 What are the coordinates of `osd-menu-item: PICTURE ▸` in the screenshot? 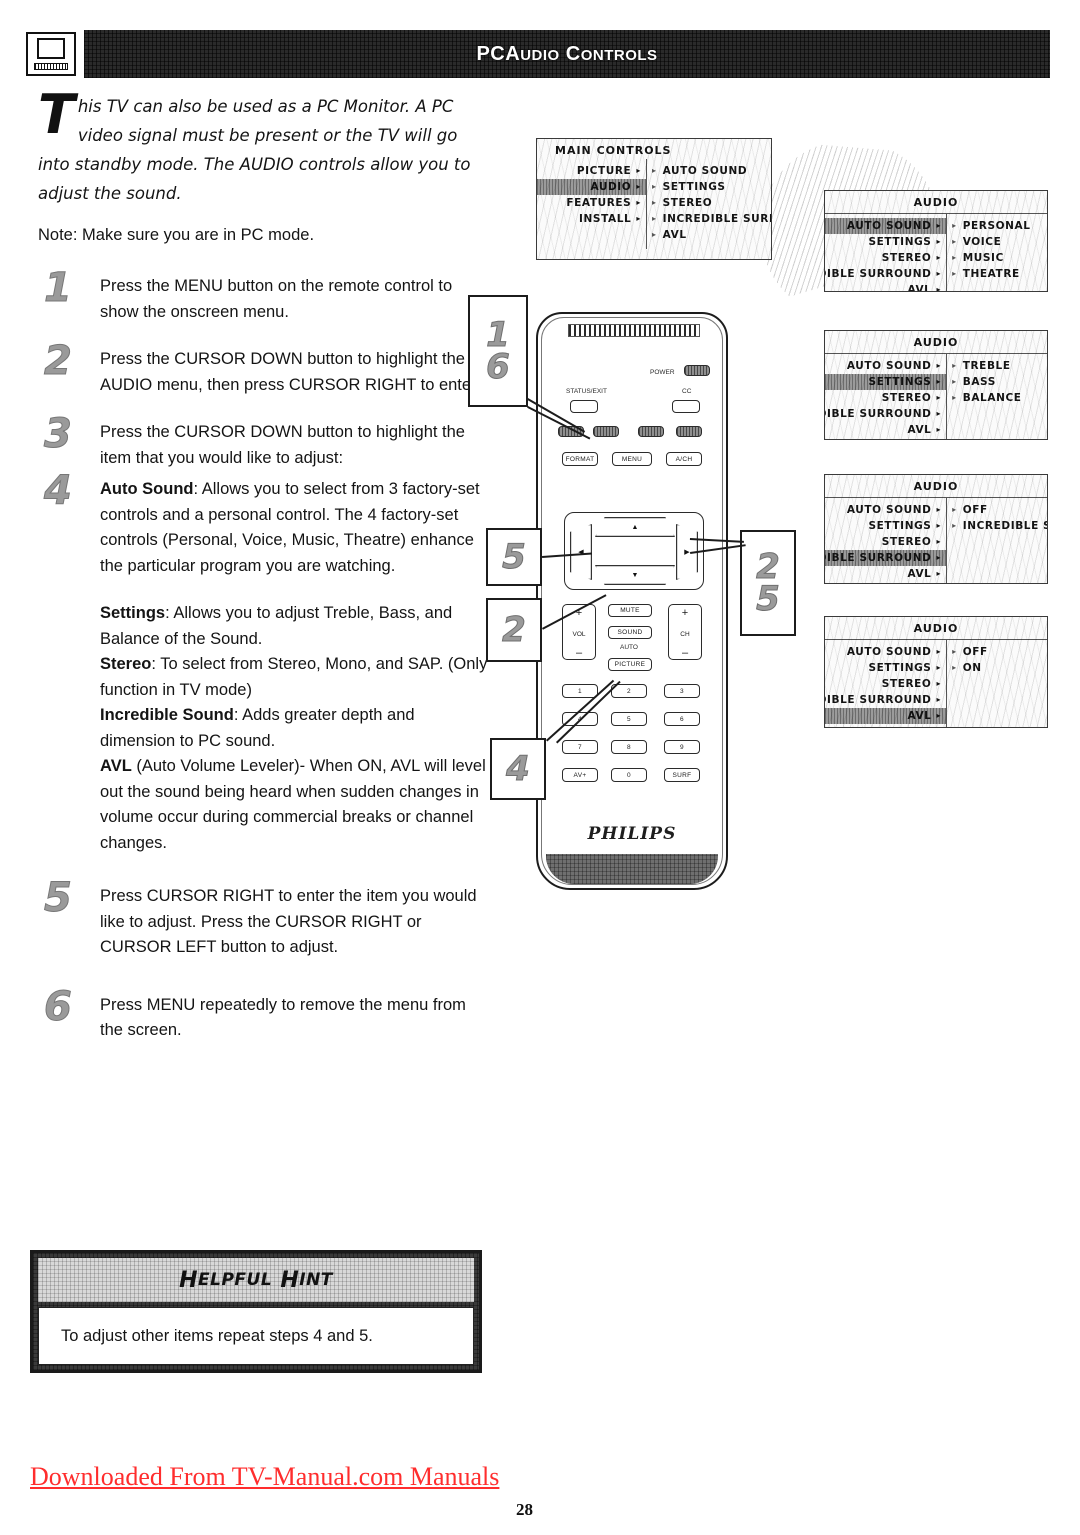 It's located at (591, 171).